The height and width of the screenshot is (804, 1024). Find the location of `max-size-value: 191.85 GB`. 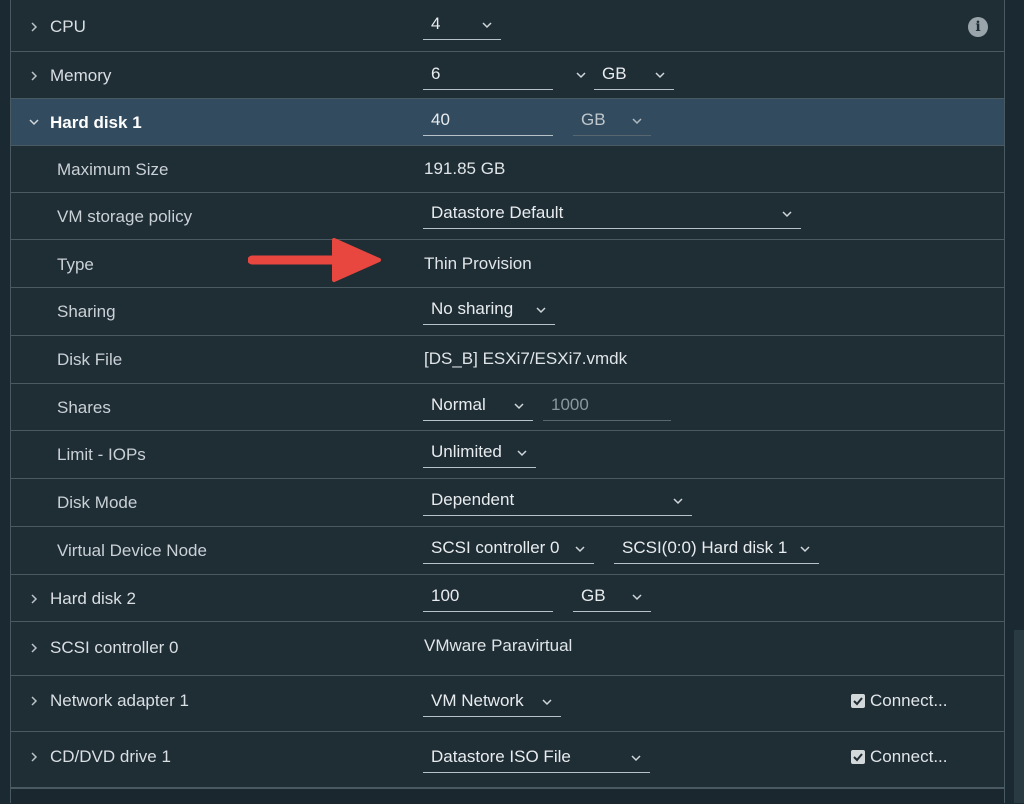

max-size-value: 191.85 GB is located at coordinates (465, 168).